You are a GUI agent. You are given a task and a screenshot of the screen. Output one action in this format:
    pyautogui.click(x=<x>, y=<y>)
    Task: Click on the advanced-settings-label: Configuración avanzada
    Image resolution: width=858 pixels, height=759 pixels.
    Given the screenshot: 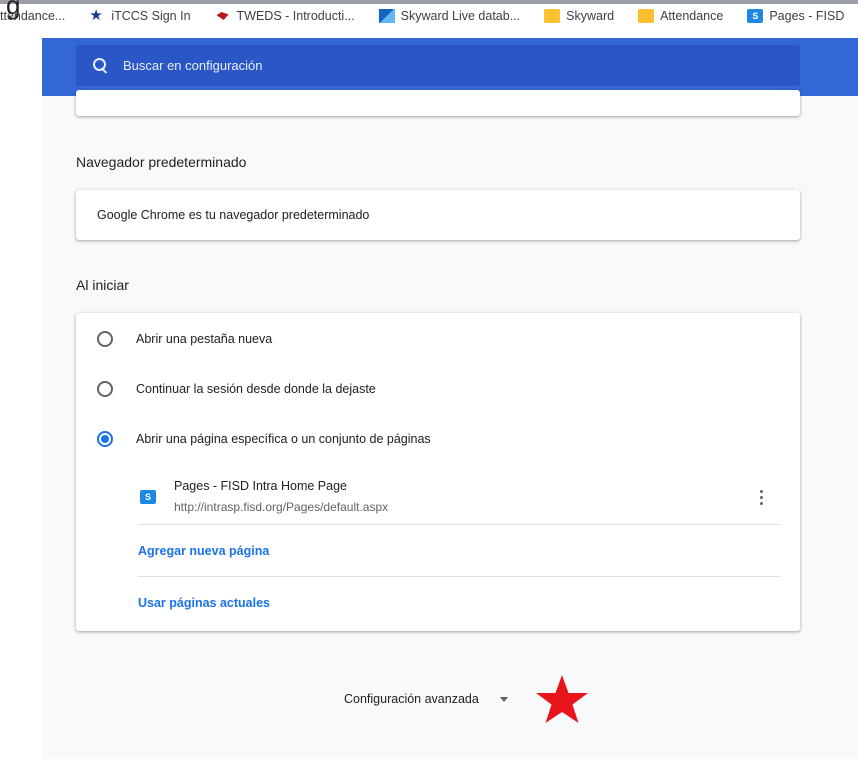 What is the action you would take?
    pyautogui.click(x=411, y=699)
    